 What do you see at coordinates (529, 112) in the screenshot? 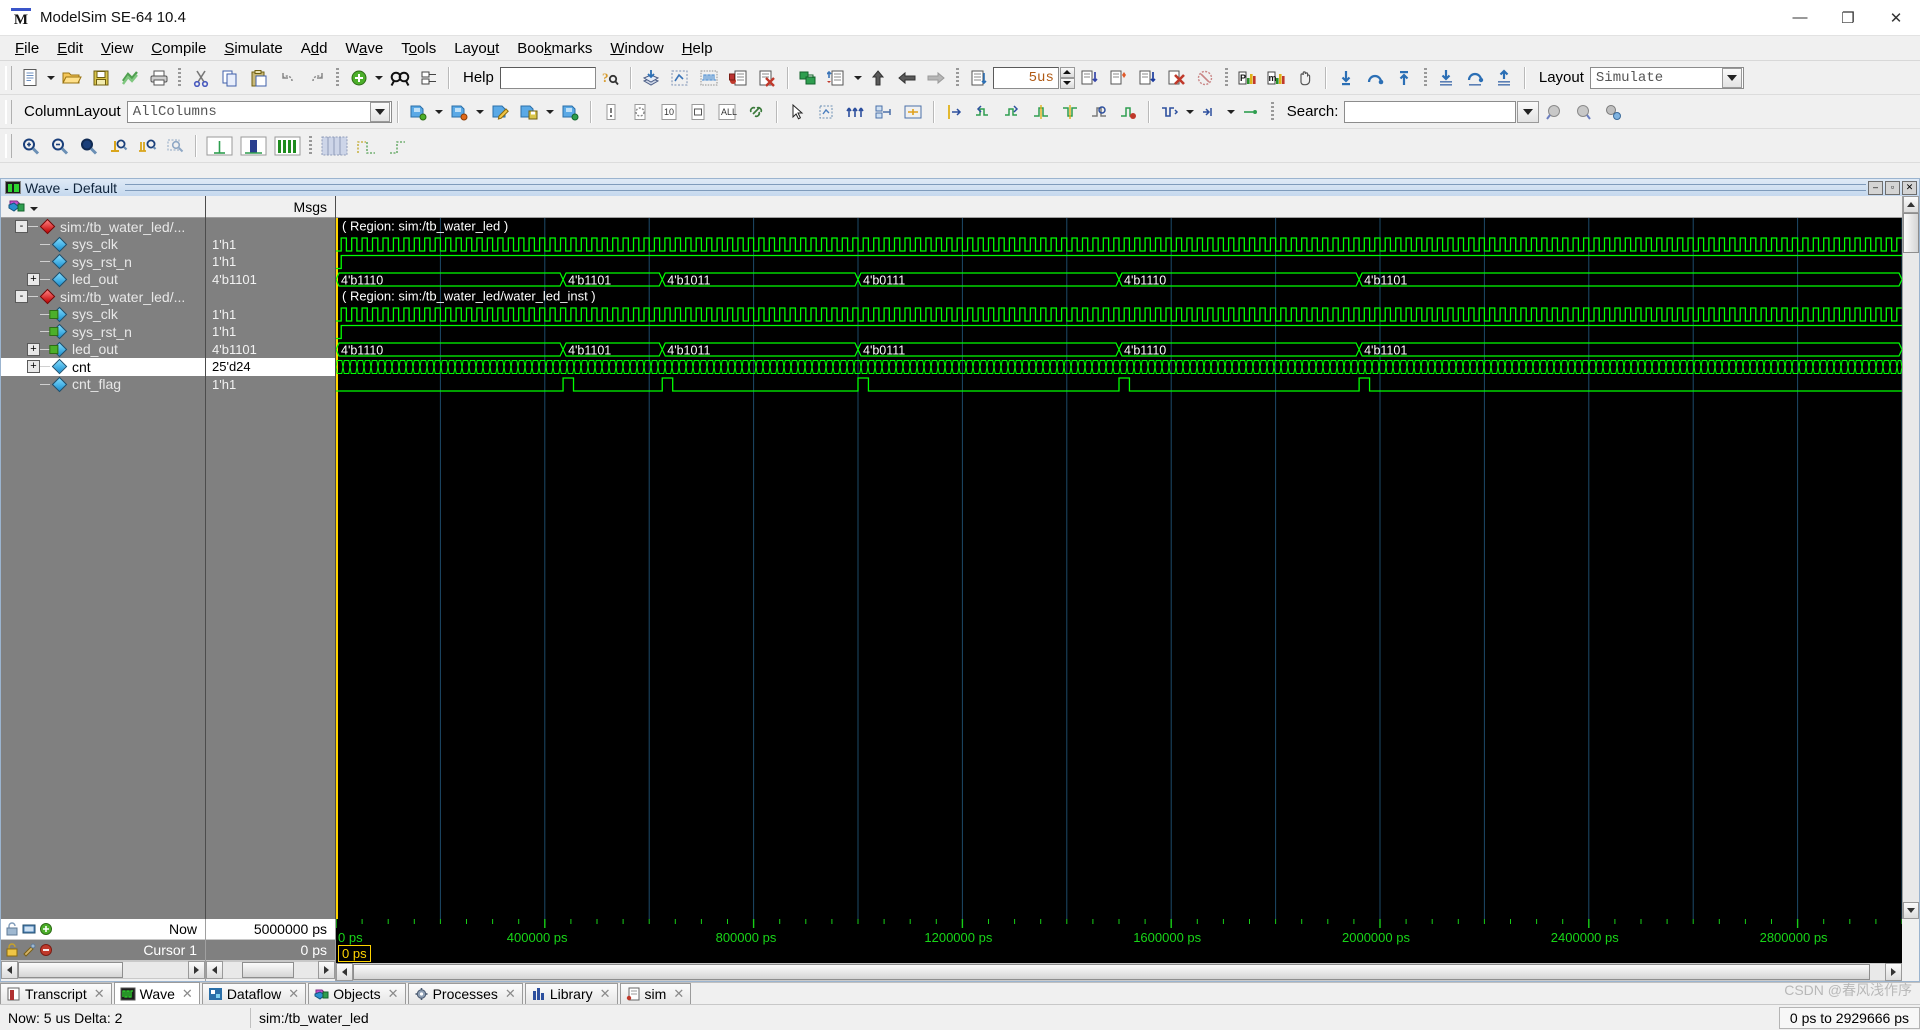
I see `bookmark-save-icon` at bounding box center [529, 112].